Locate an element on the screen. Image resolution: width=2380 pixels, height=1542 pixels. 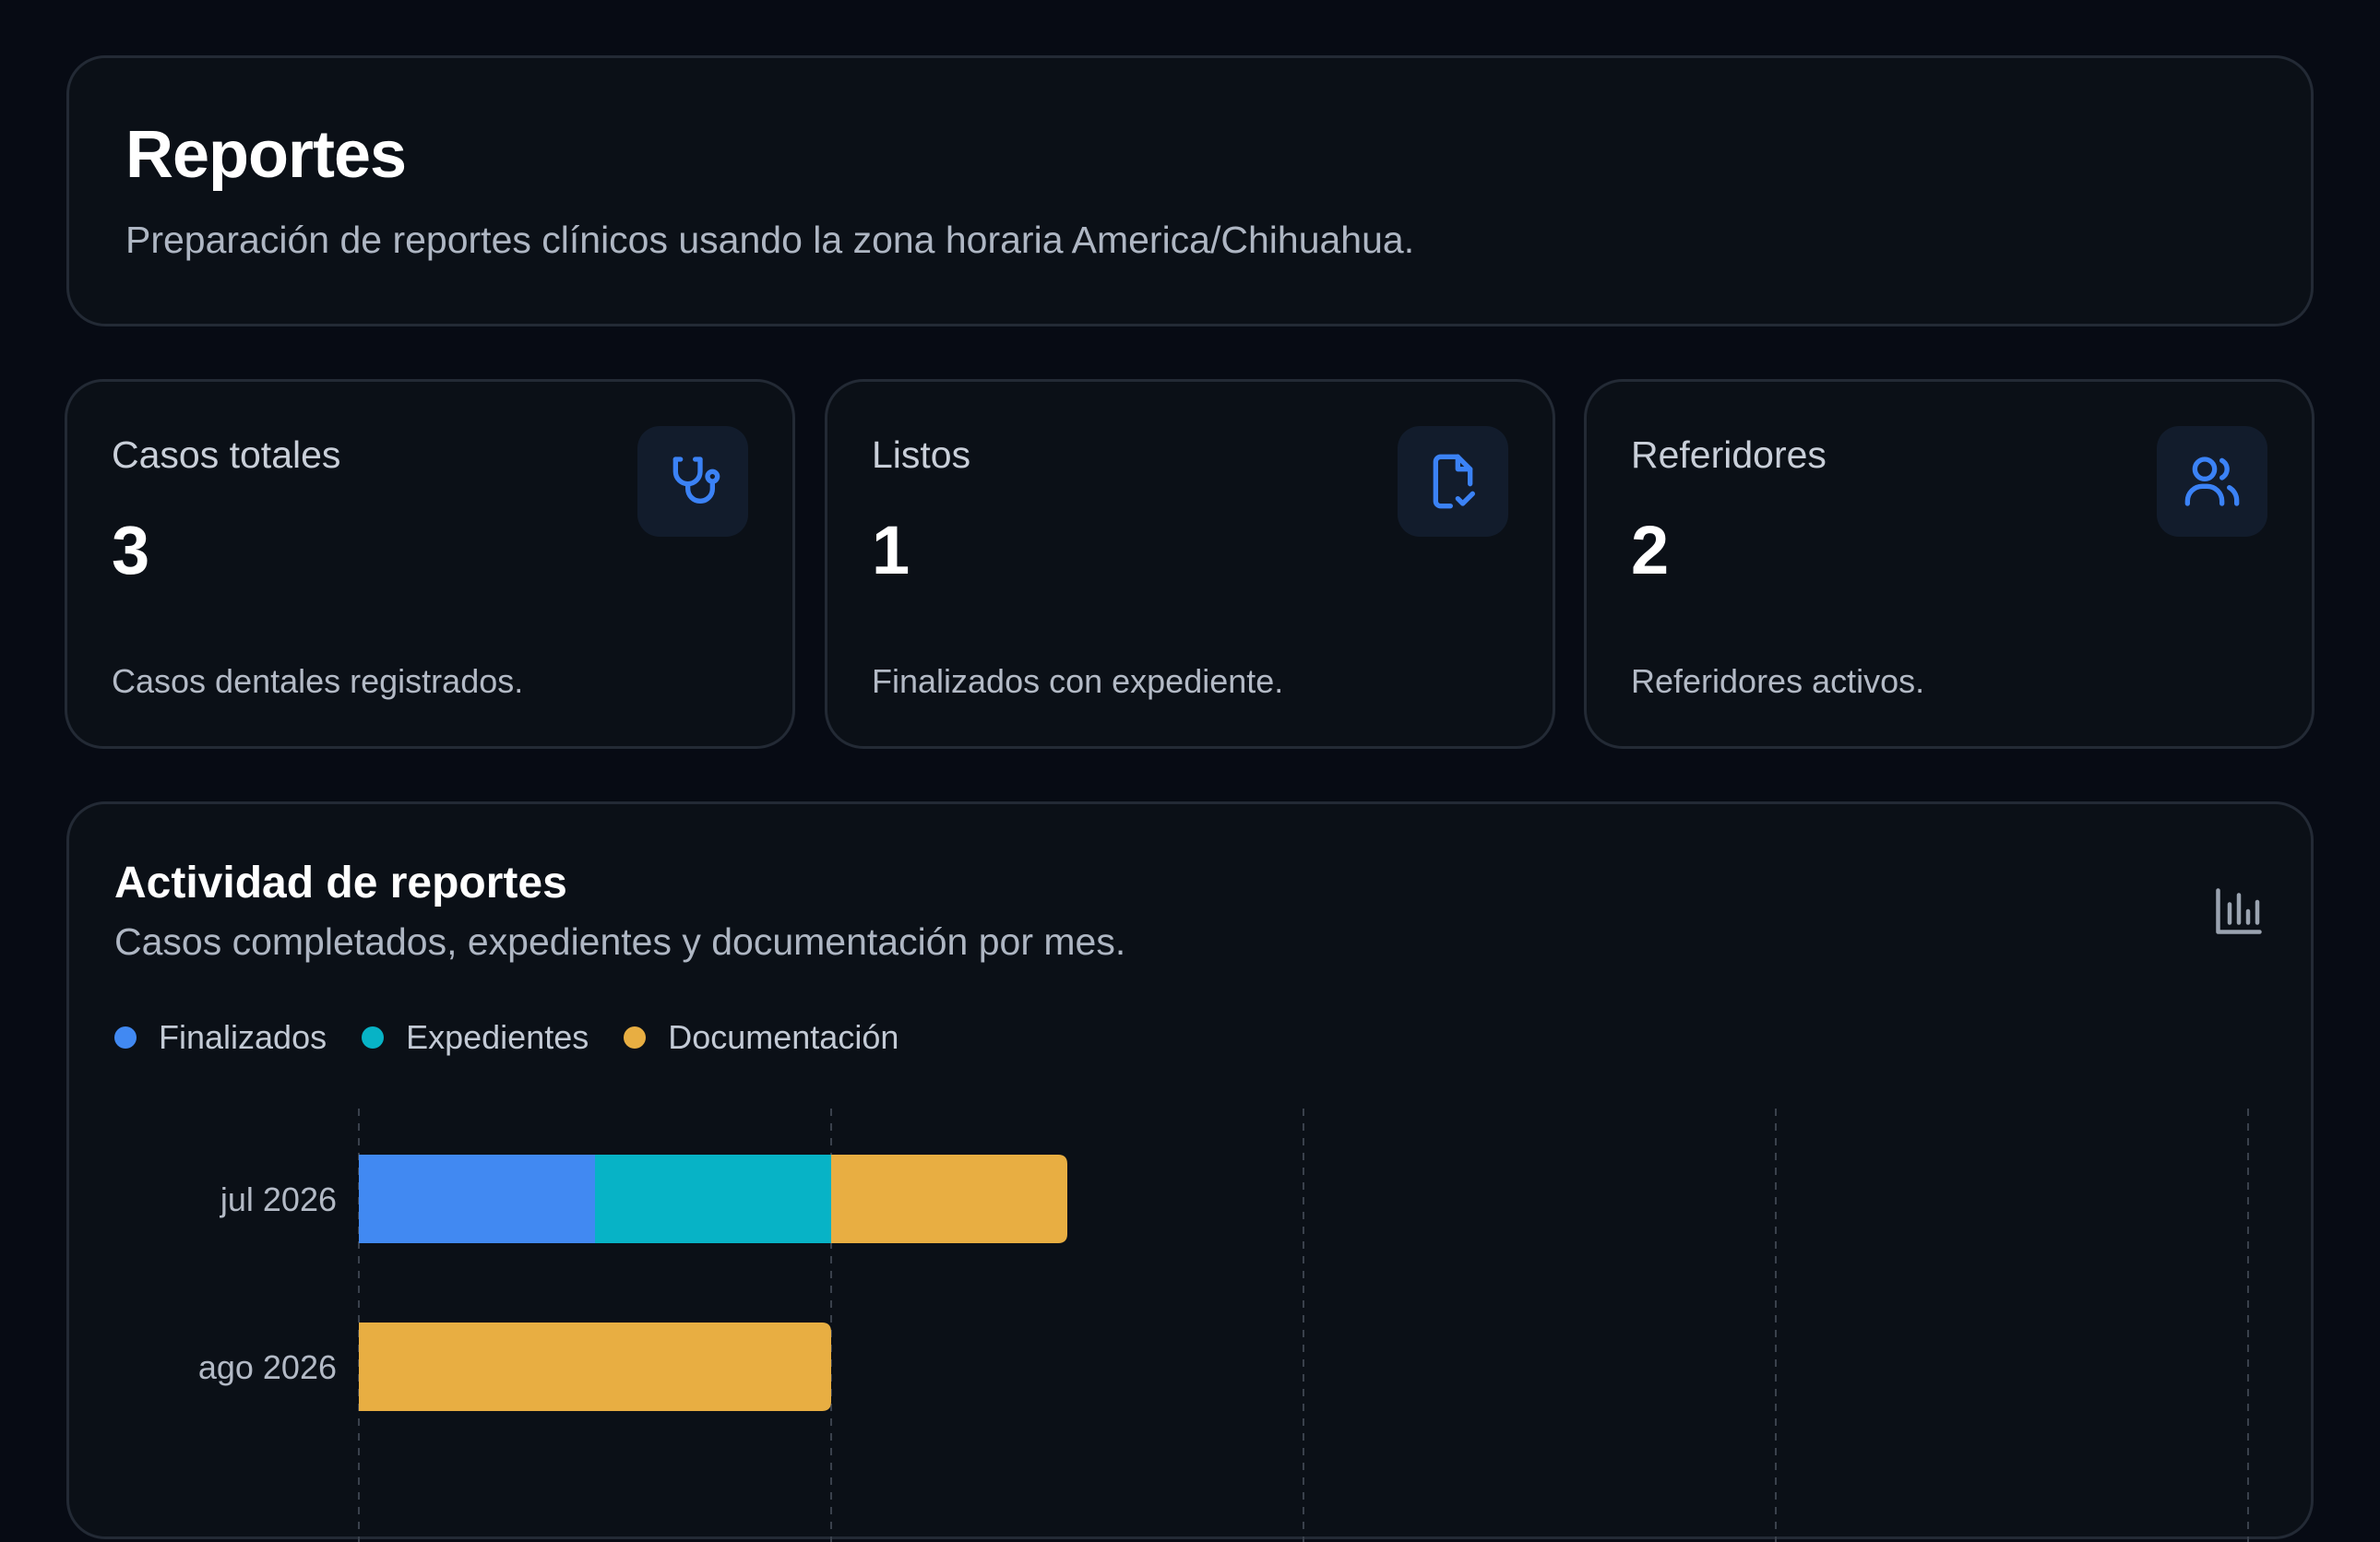
chart-title: Actividad de reportes is located at coordinates (340, 883).